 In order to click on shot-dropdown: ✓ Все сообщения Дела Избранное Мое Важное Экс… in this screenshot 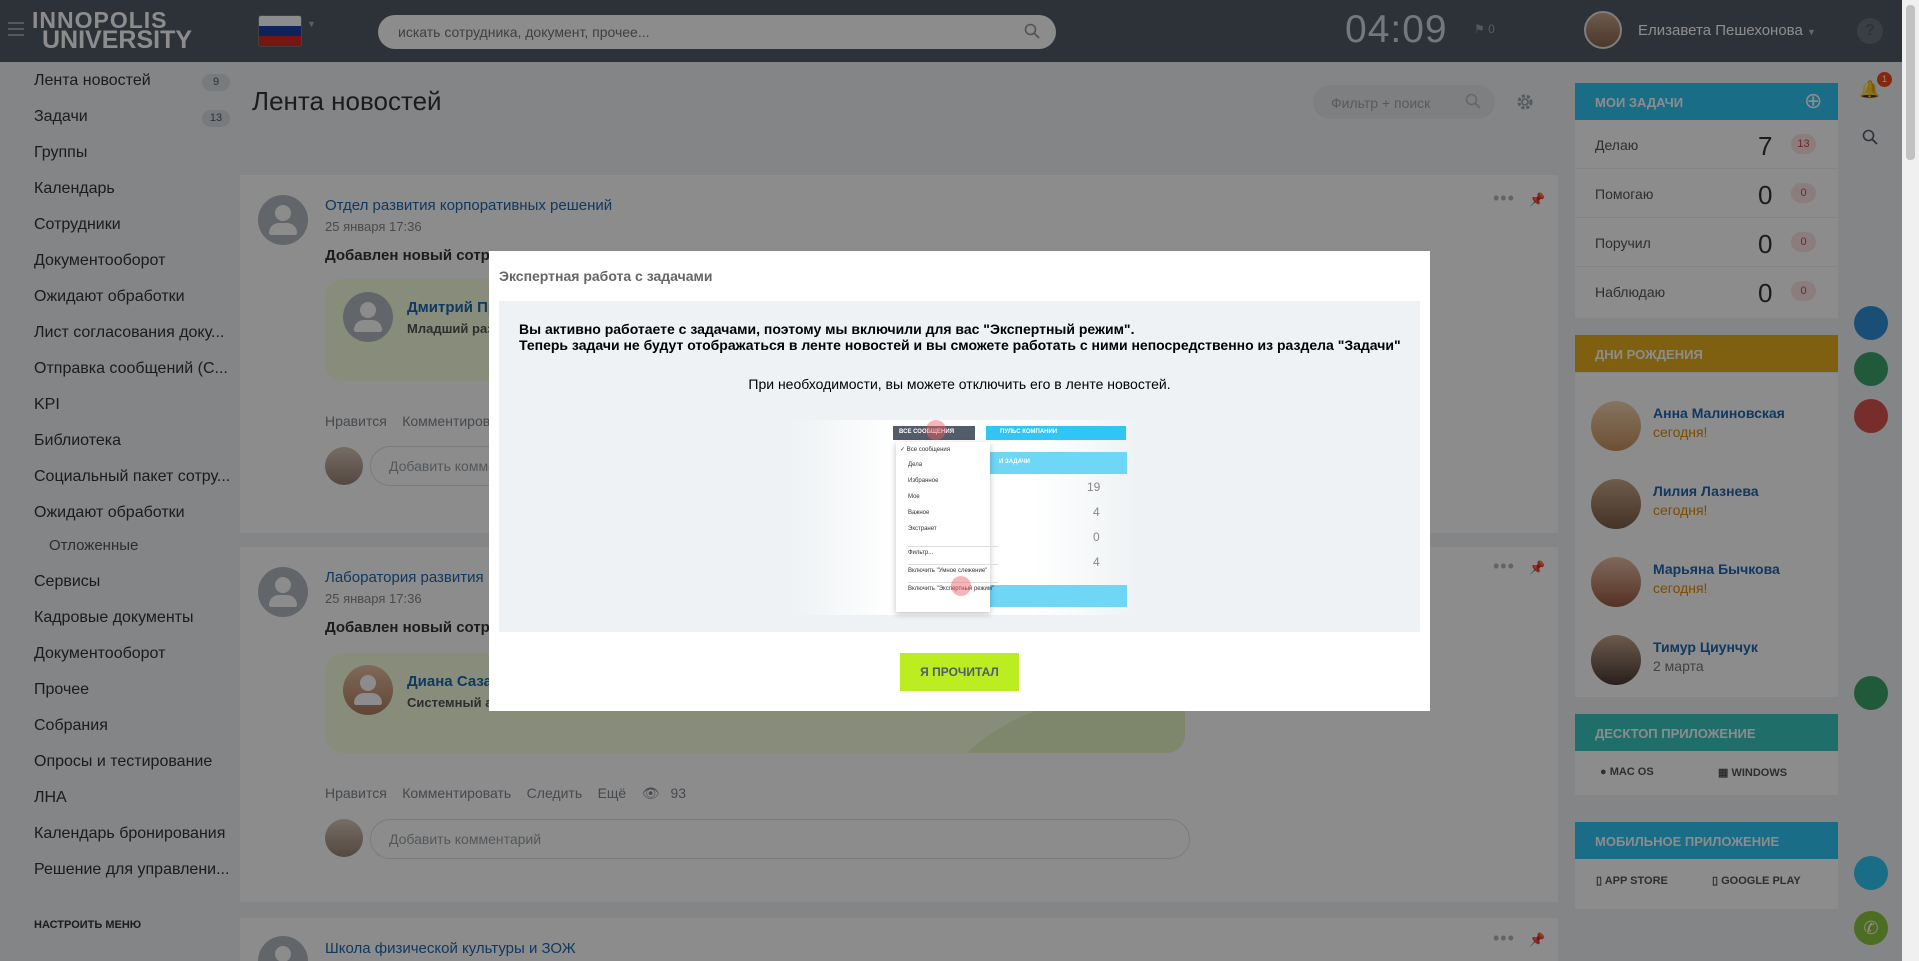, I will do `click(947, 527)`.